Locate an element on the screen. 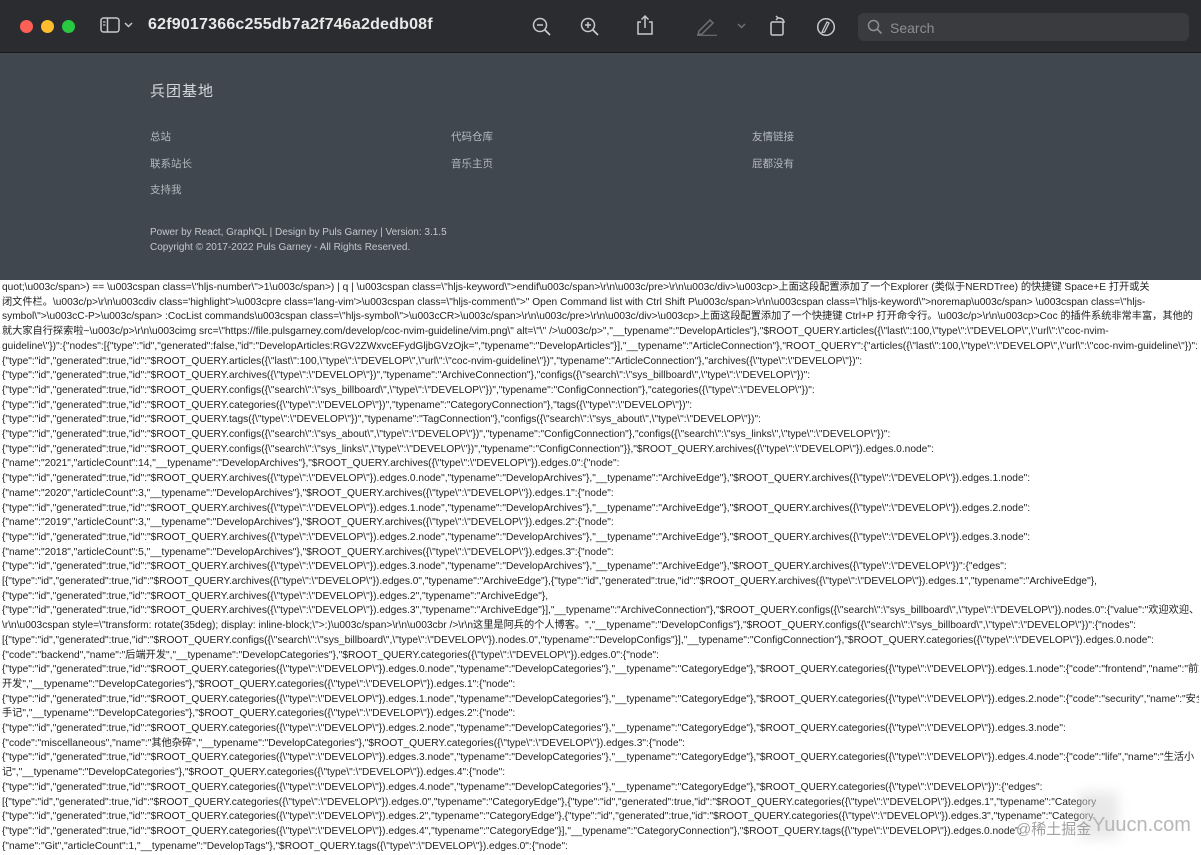  sidebar-icon is located at coordinates (110, 25).